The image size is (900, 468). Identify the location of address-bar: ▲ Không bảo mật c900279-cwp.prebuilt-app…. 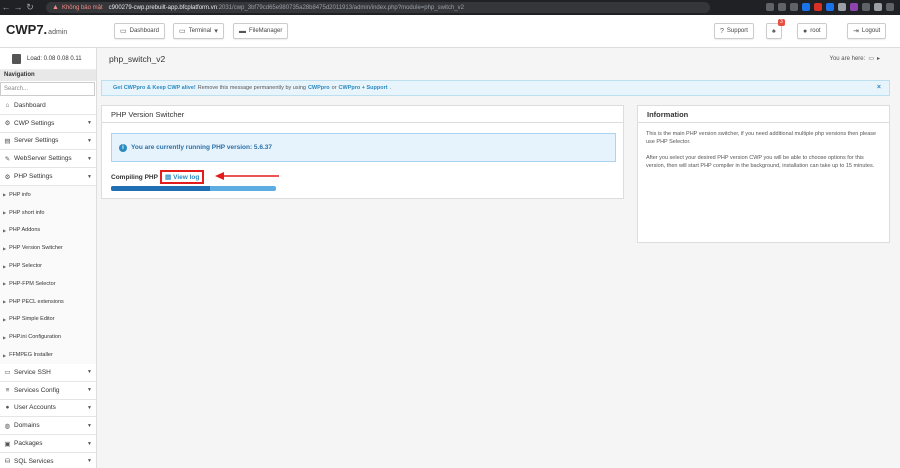
(378, 7).